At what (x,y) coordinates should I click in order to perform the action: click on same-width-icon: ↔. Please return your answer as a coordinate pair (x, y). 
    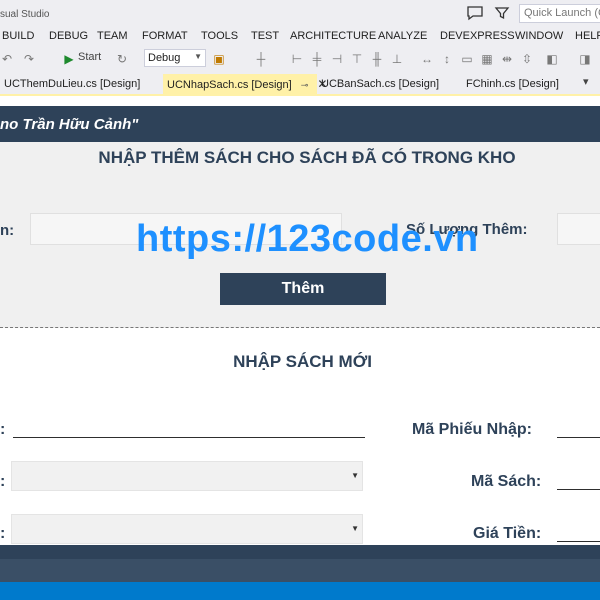
    Looking at the image, I should click on (427, 59).